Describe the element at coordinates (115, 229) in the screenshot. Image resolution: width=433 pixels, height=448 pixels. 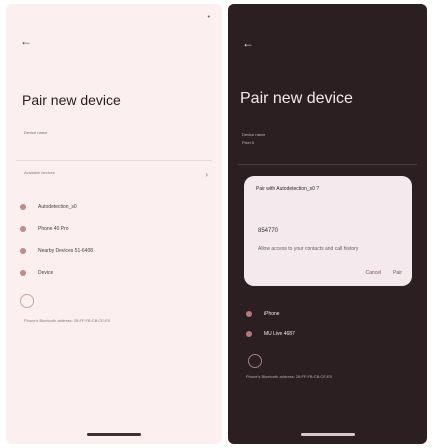
I see `list-item-1: Phone 40 Pro` at that location.